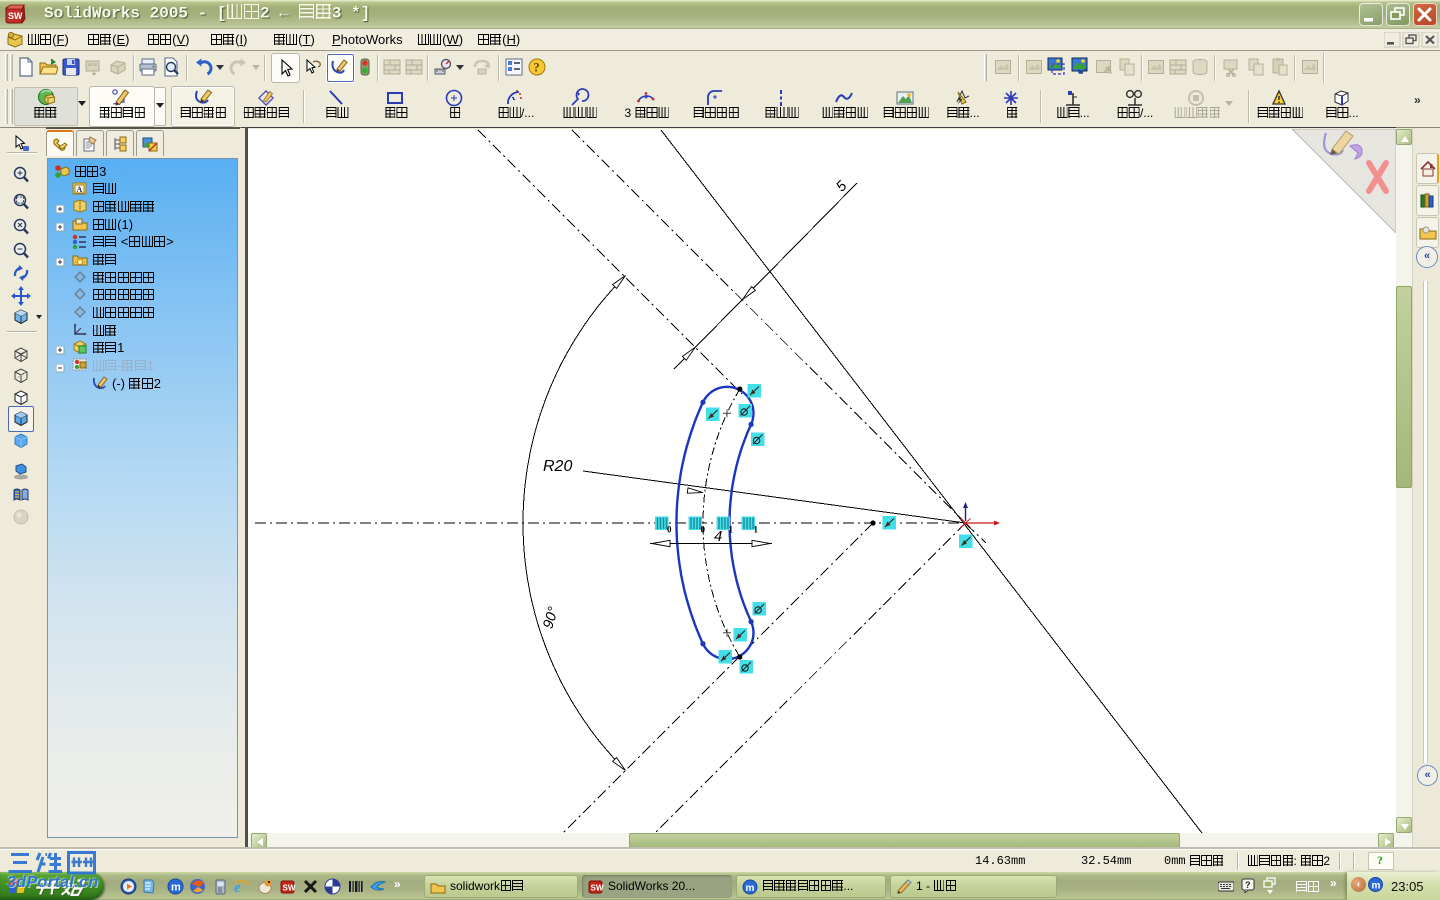  What do you see at coordinates (551, 618) in the screenshot?
I see `svg-text: 90°` at bounding box center [551, 618].